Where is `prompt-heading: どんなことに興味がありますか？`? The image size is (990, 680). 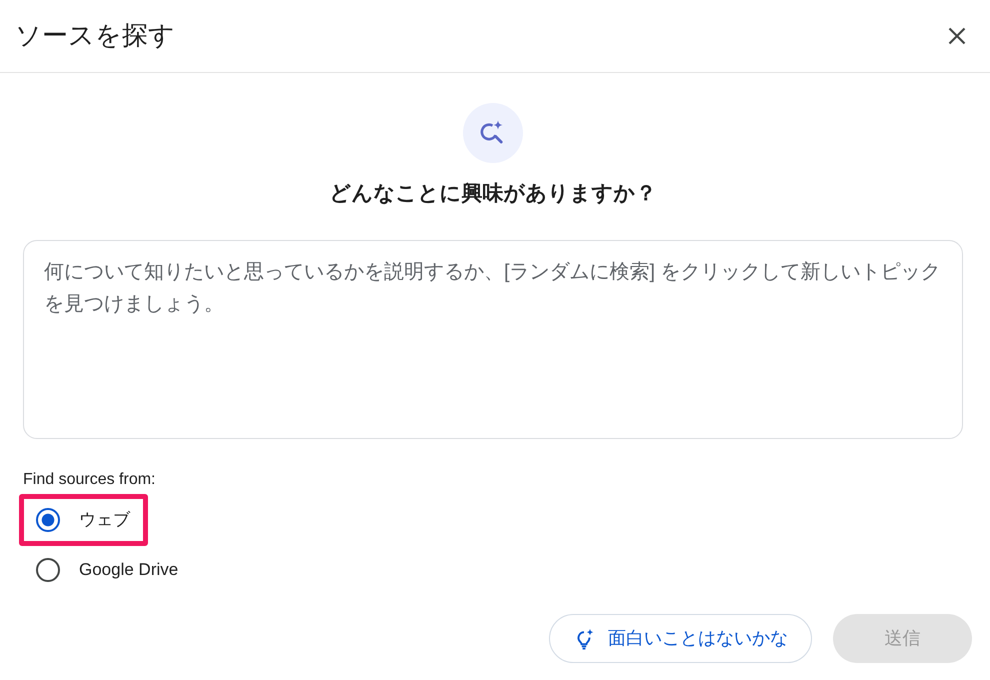 prompt-heading: どんなことに興味がありますか？ is located at coordinates (493, 193).